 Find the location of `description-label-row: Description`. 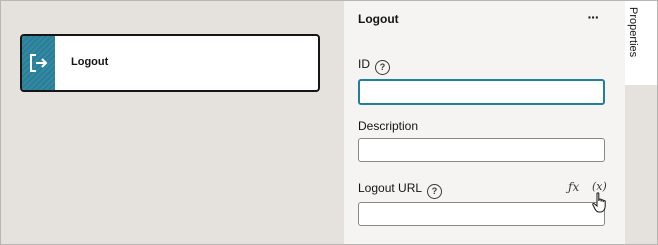

description-label-row: Description is located at coordinates (388, 126).